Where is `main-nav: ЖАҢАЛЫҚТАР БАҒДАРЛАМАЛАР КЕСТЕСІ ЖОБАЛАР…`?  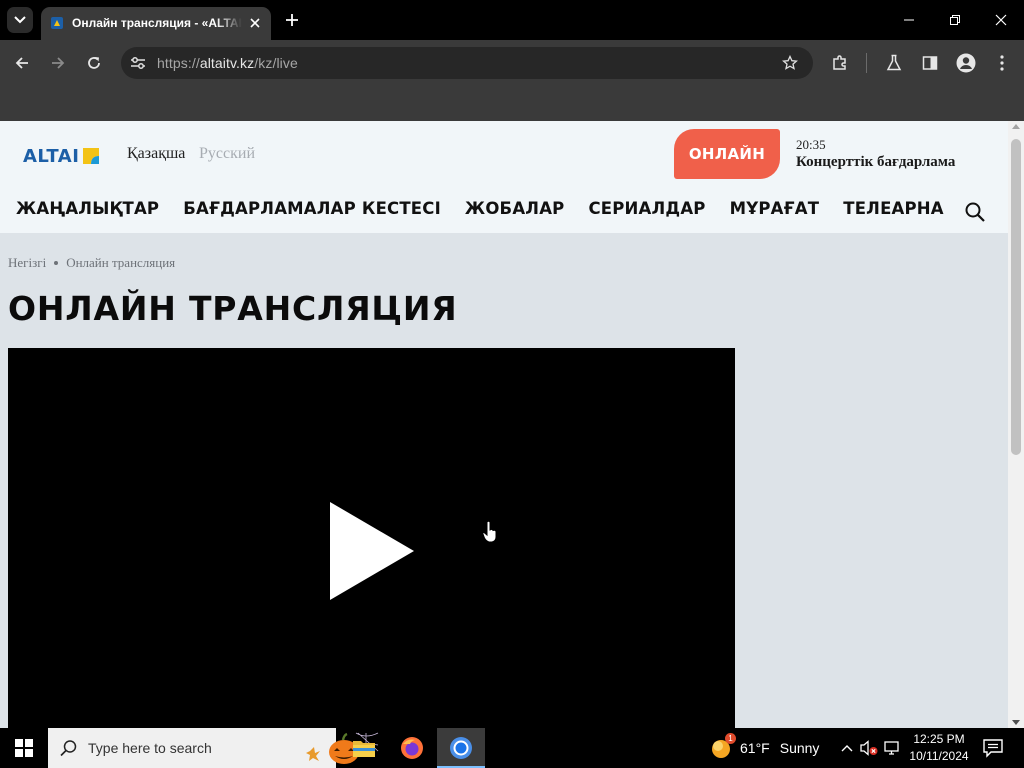
main-nav: ЖАҢАЛЫҚТАР БАҒДАРЛАМАЛАР КЕСТЕСІ ЖОБАЛАР… is located at coordinates (492, 211).